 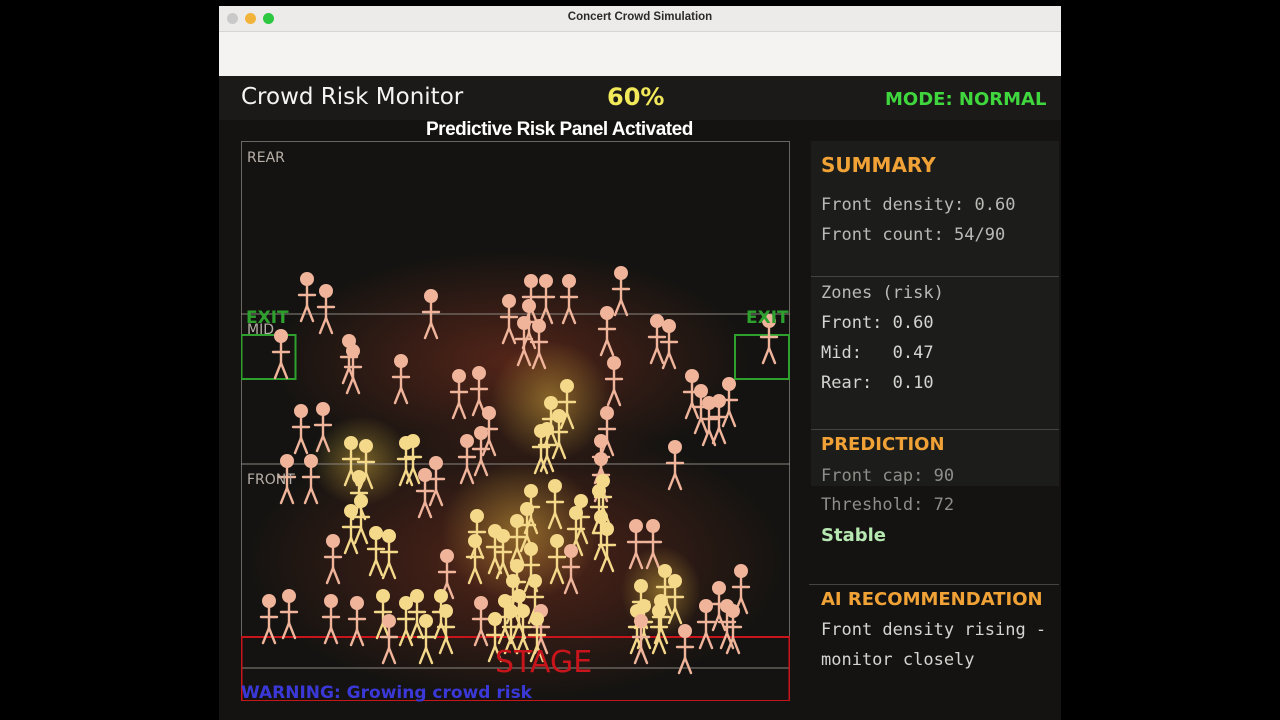 What do you see at coordinates (877, 323) in the screenshot?
I see `zone-risk-front: Front: 0.60` at bounding box center [877, 323].